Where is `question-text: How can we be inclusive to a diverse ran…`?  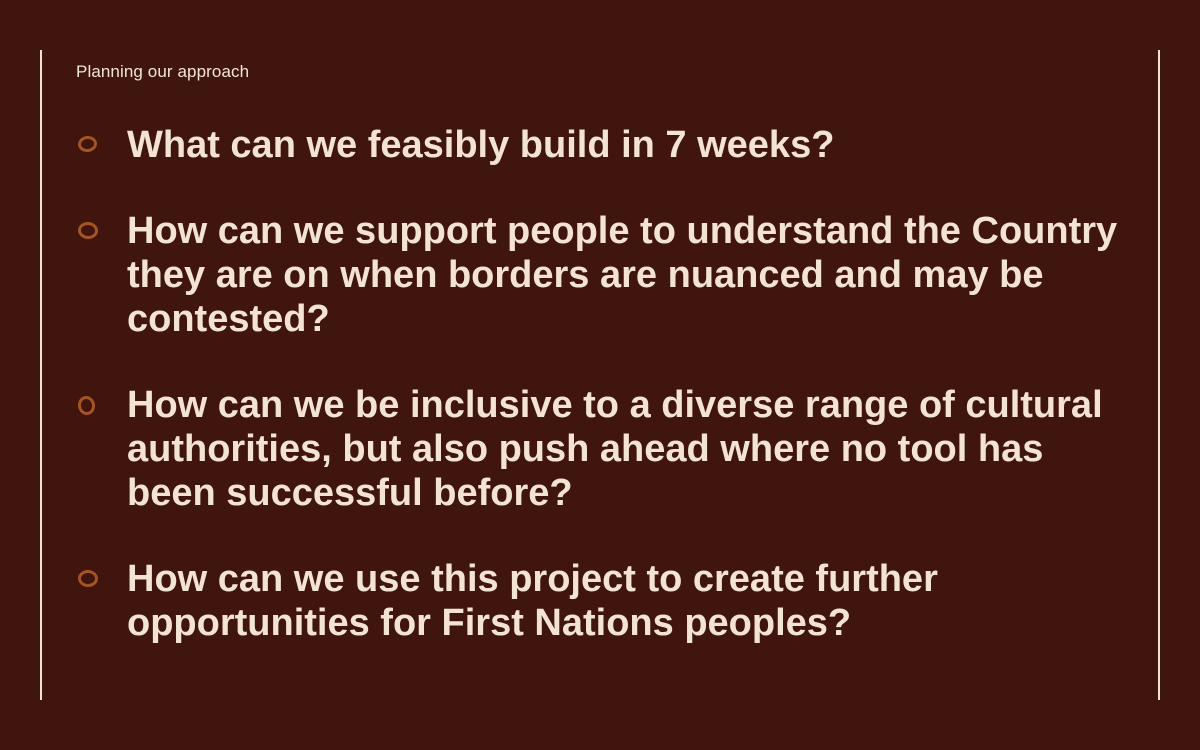 question-text: How can we be inclusive to a diverse ran… is located at coordinates (615, 449).